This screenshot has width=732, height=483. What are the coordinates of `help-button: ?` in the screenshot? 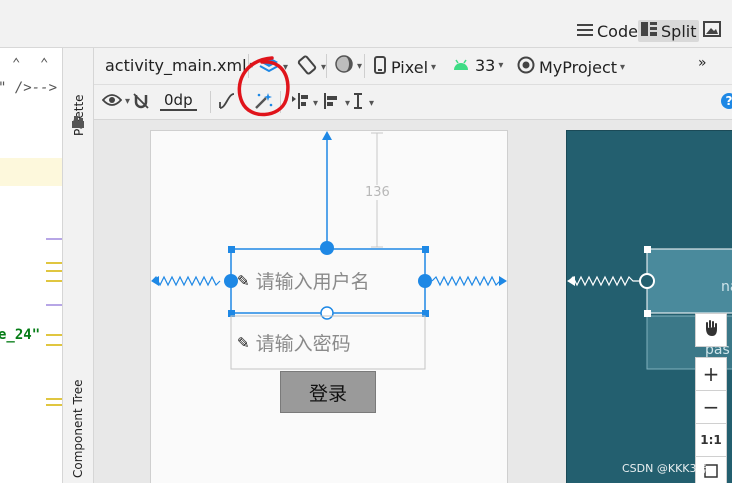 It's located at (726, 101).